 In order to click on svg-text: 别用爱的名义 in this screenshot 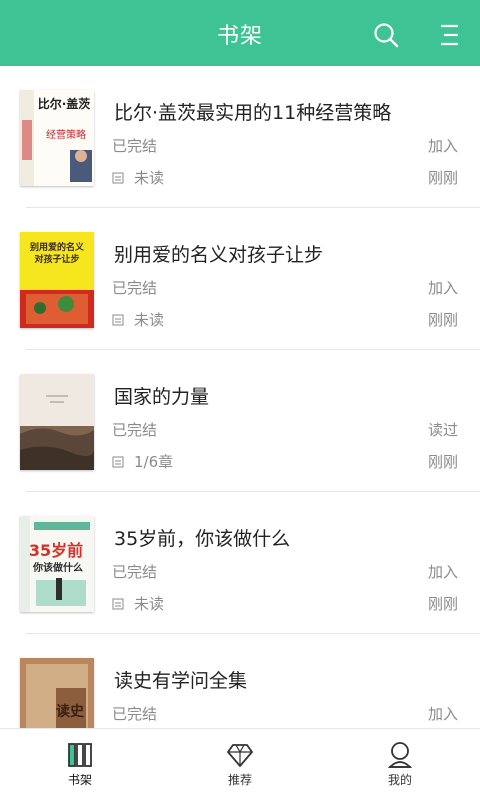, I will do `click(57, 247)`.